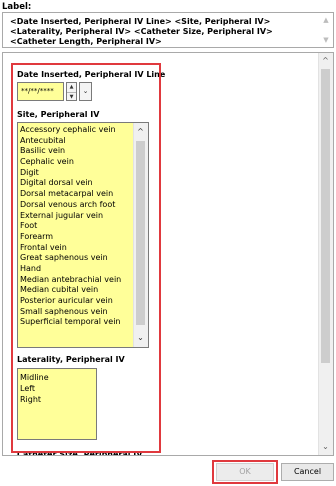 This screenshot has height=486, width=336. Describe the element at coordinates (34, 388) in the screenshot. I see `laterality-option: Left` at that location.